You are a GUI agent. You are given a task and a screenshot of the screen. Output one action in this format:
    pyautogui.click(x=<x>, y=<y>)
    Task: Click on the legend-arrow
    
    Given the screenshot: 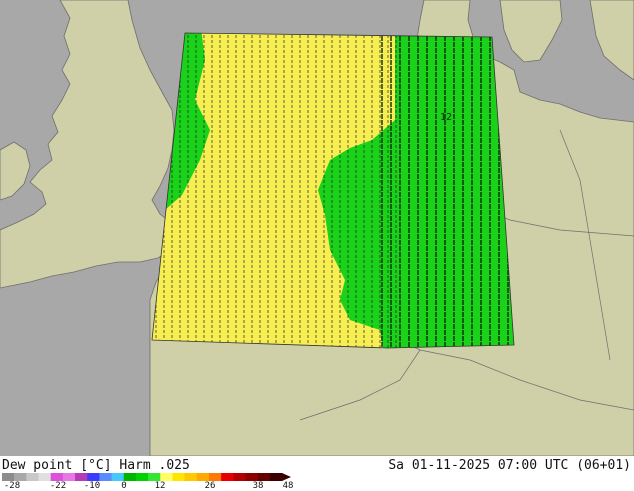 What is the action you would take?
    pyautogui.click(x=286, y=477)
    